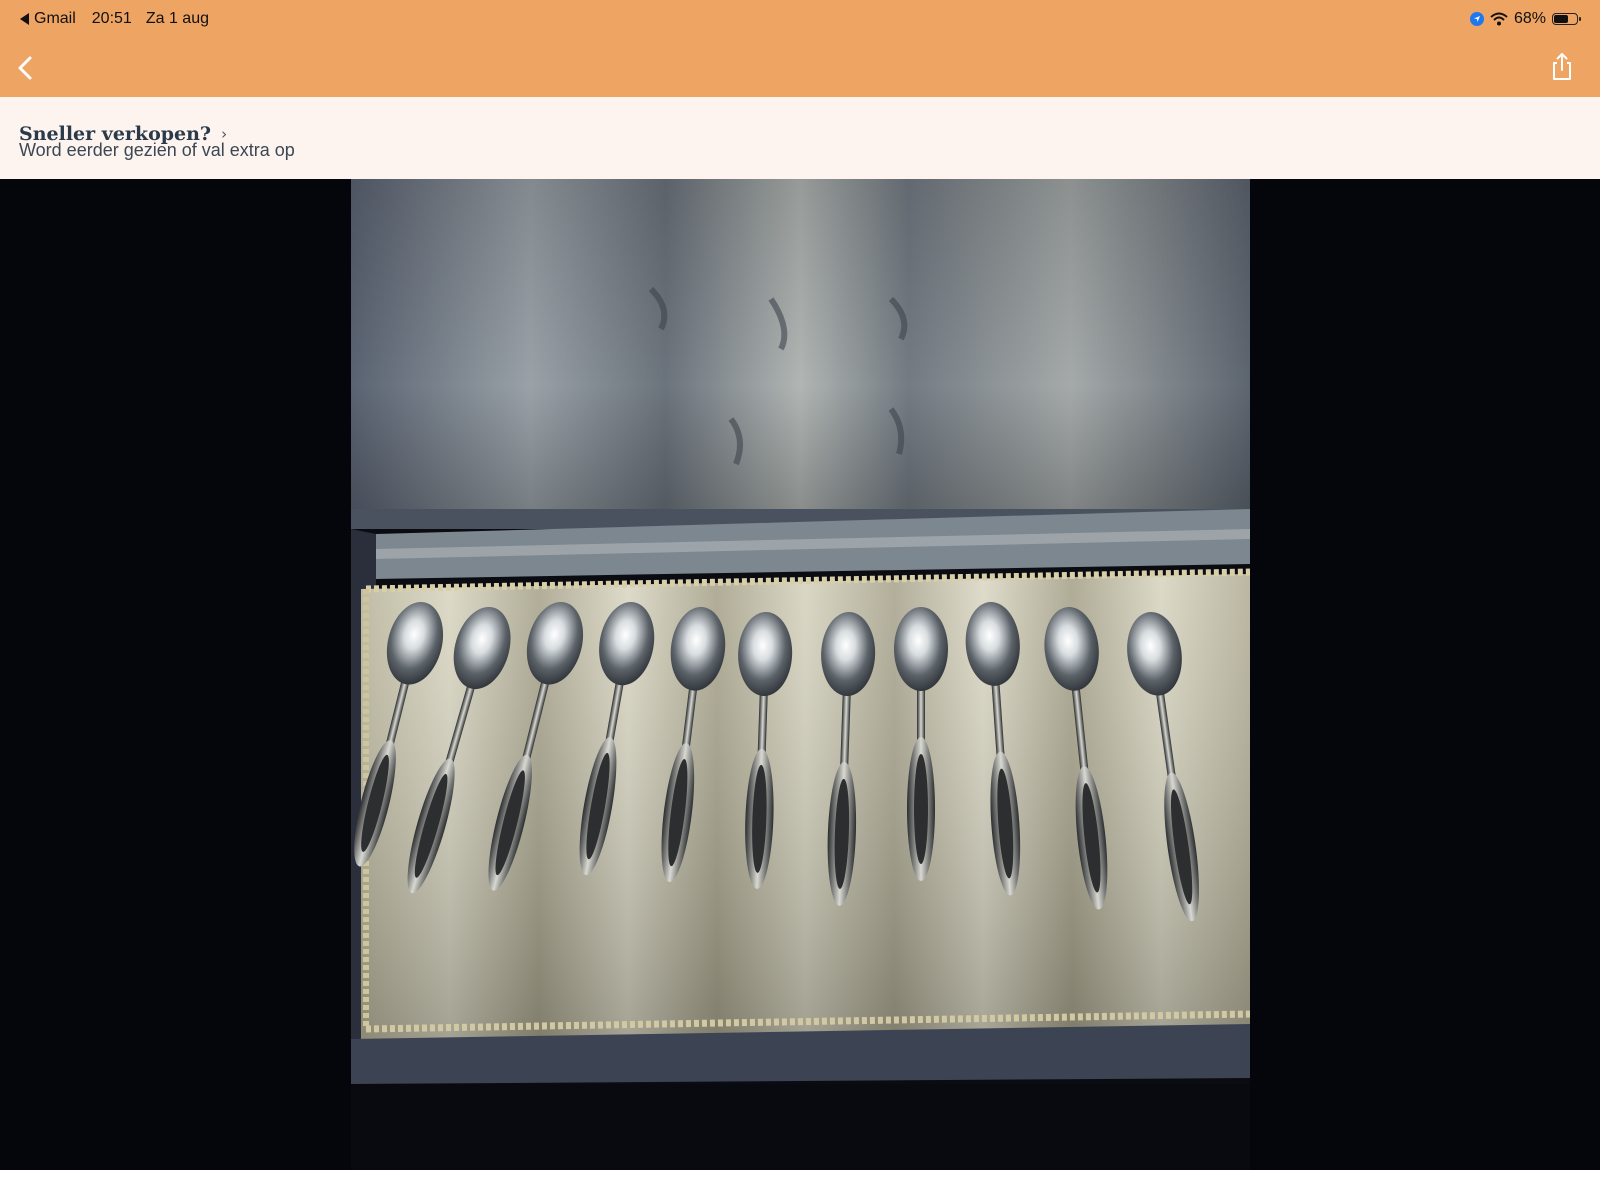 This screenshot has height=1200, width=1600. I want to click on battery-icon, so click(1566, 19).